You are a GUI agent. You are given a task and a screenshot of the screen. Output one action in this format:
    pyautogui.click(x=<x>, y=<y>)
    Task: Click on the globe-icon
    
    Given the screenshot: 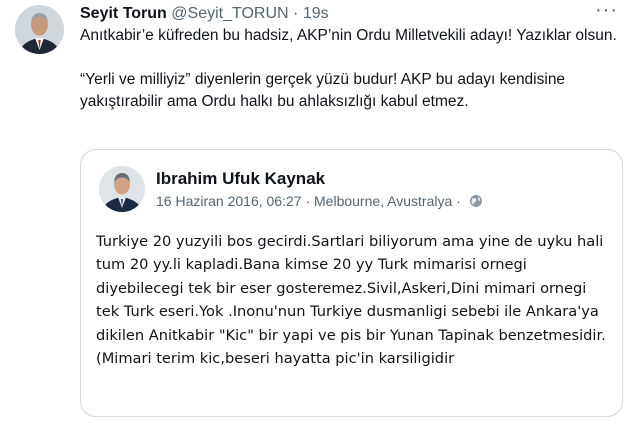 What is the action you would take?
    pyautogui.click(x=476, y=202)
    